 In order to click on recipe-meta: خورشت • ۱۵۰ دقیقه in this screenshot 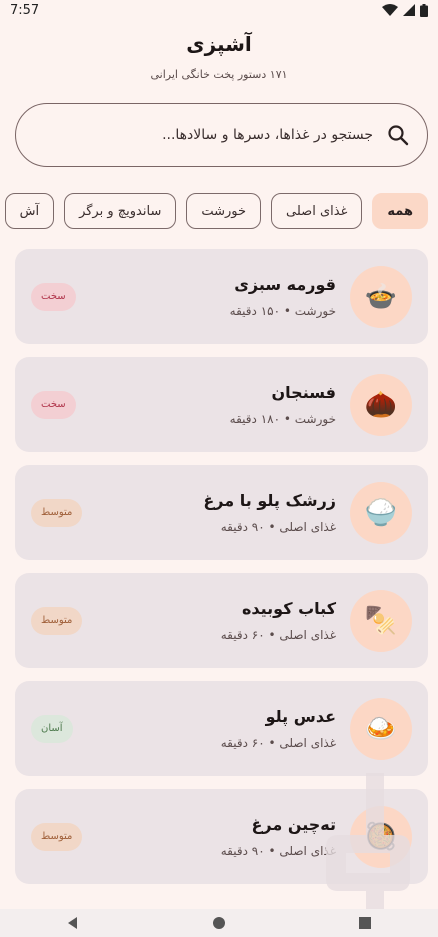, I will do `click(282, 311)`.